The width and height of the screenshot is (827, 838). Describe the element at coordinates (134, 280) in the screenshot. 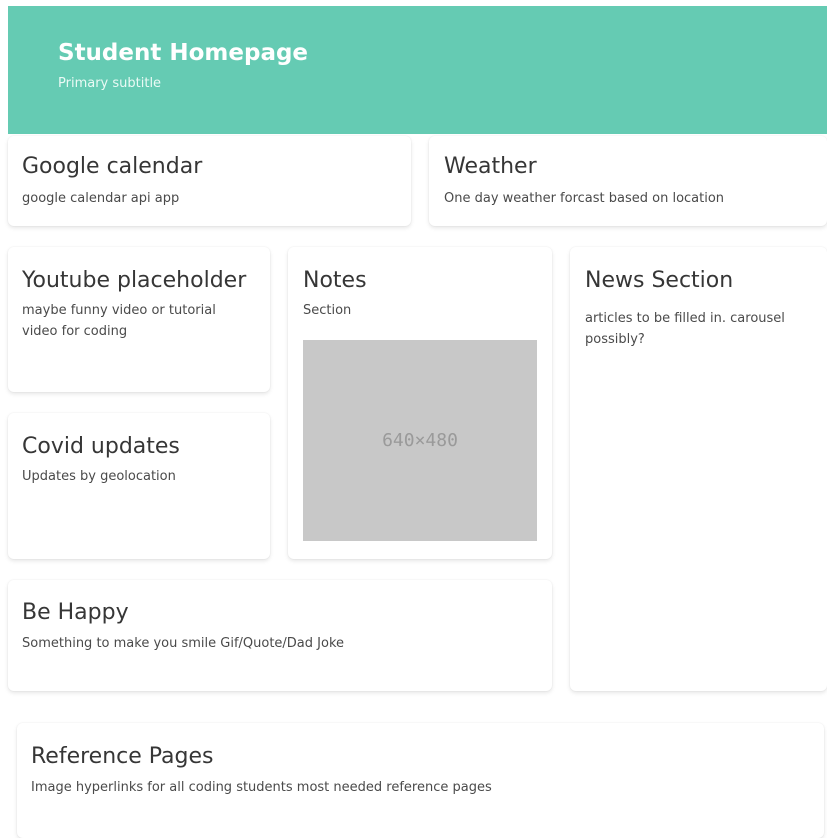

I see `youtube-title: Youtube placeholder` at that location.